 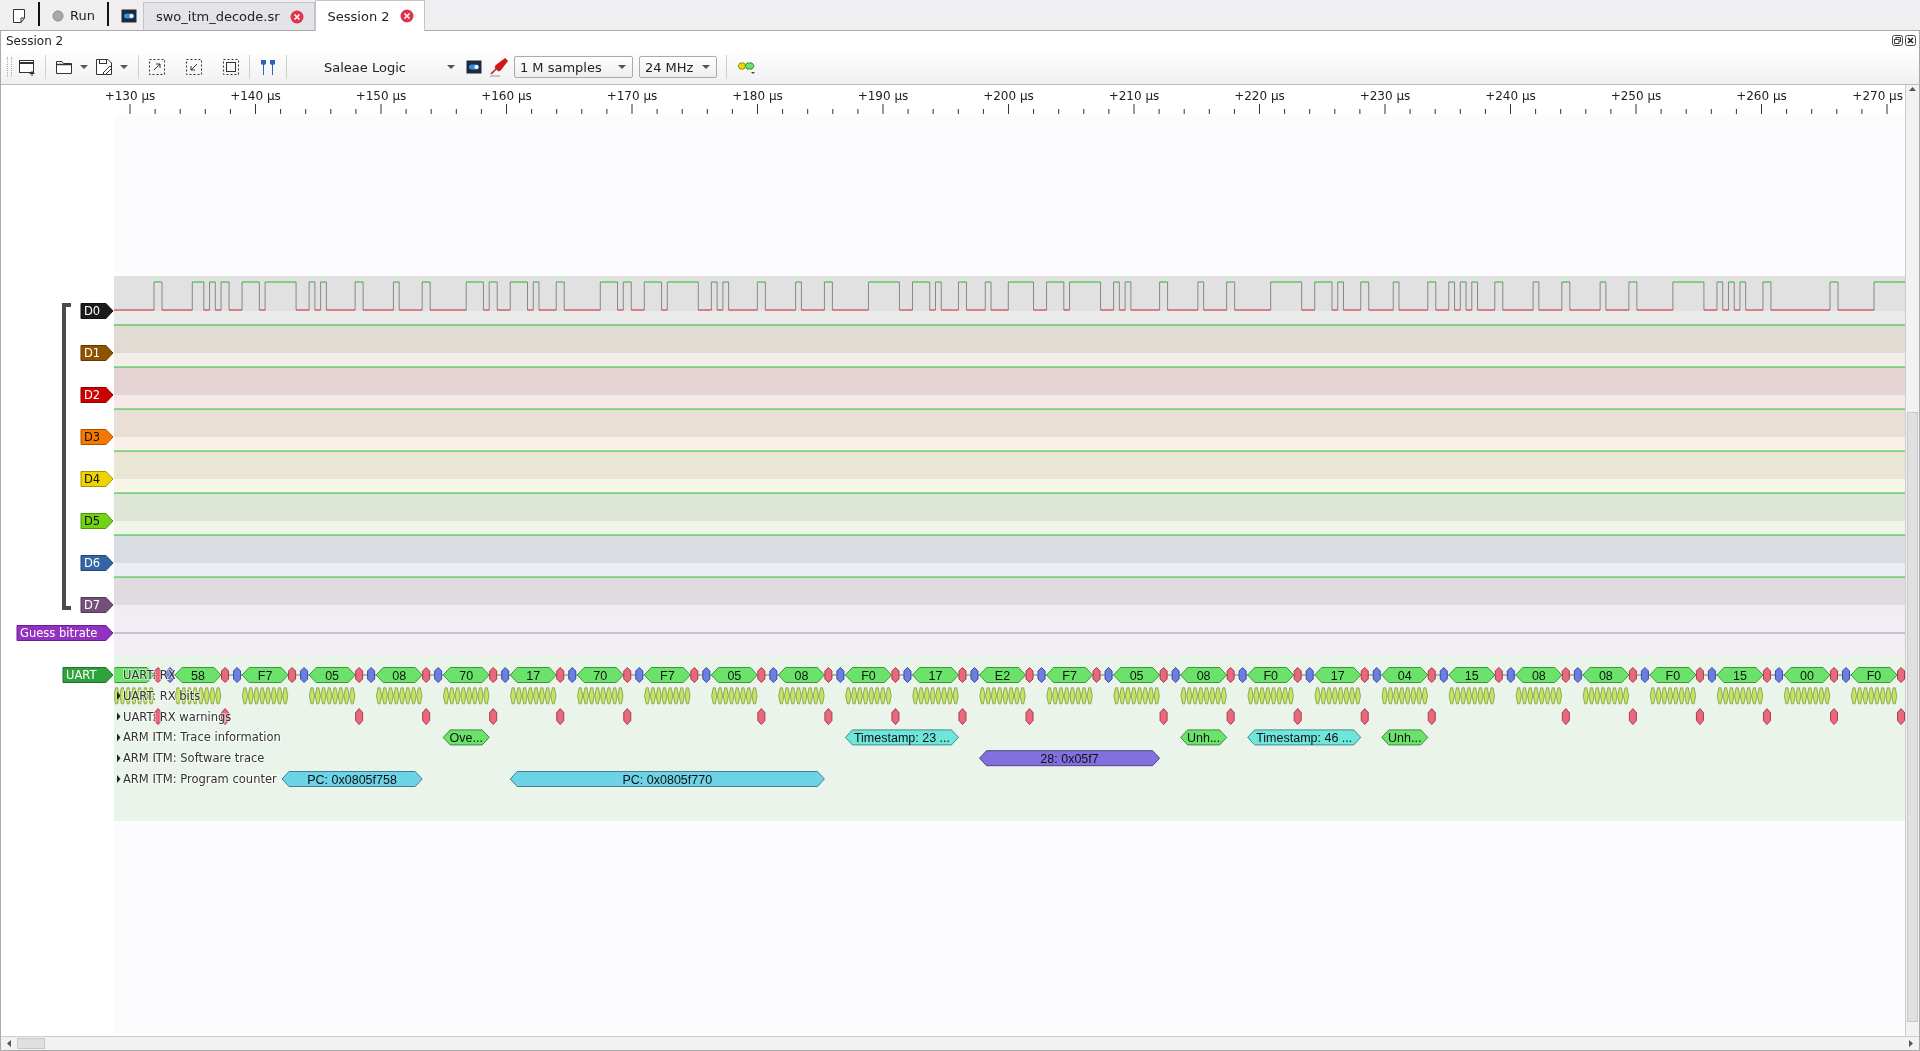 What do you see at coordinates (65, 633) in the screenshot?
I see `decoder-tag: Guess bitrate` at bounding box center [65, 633].